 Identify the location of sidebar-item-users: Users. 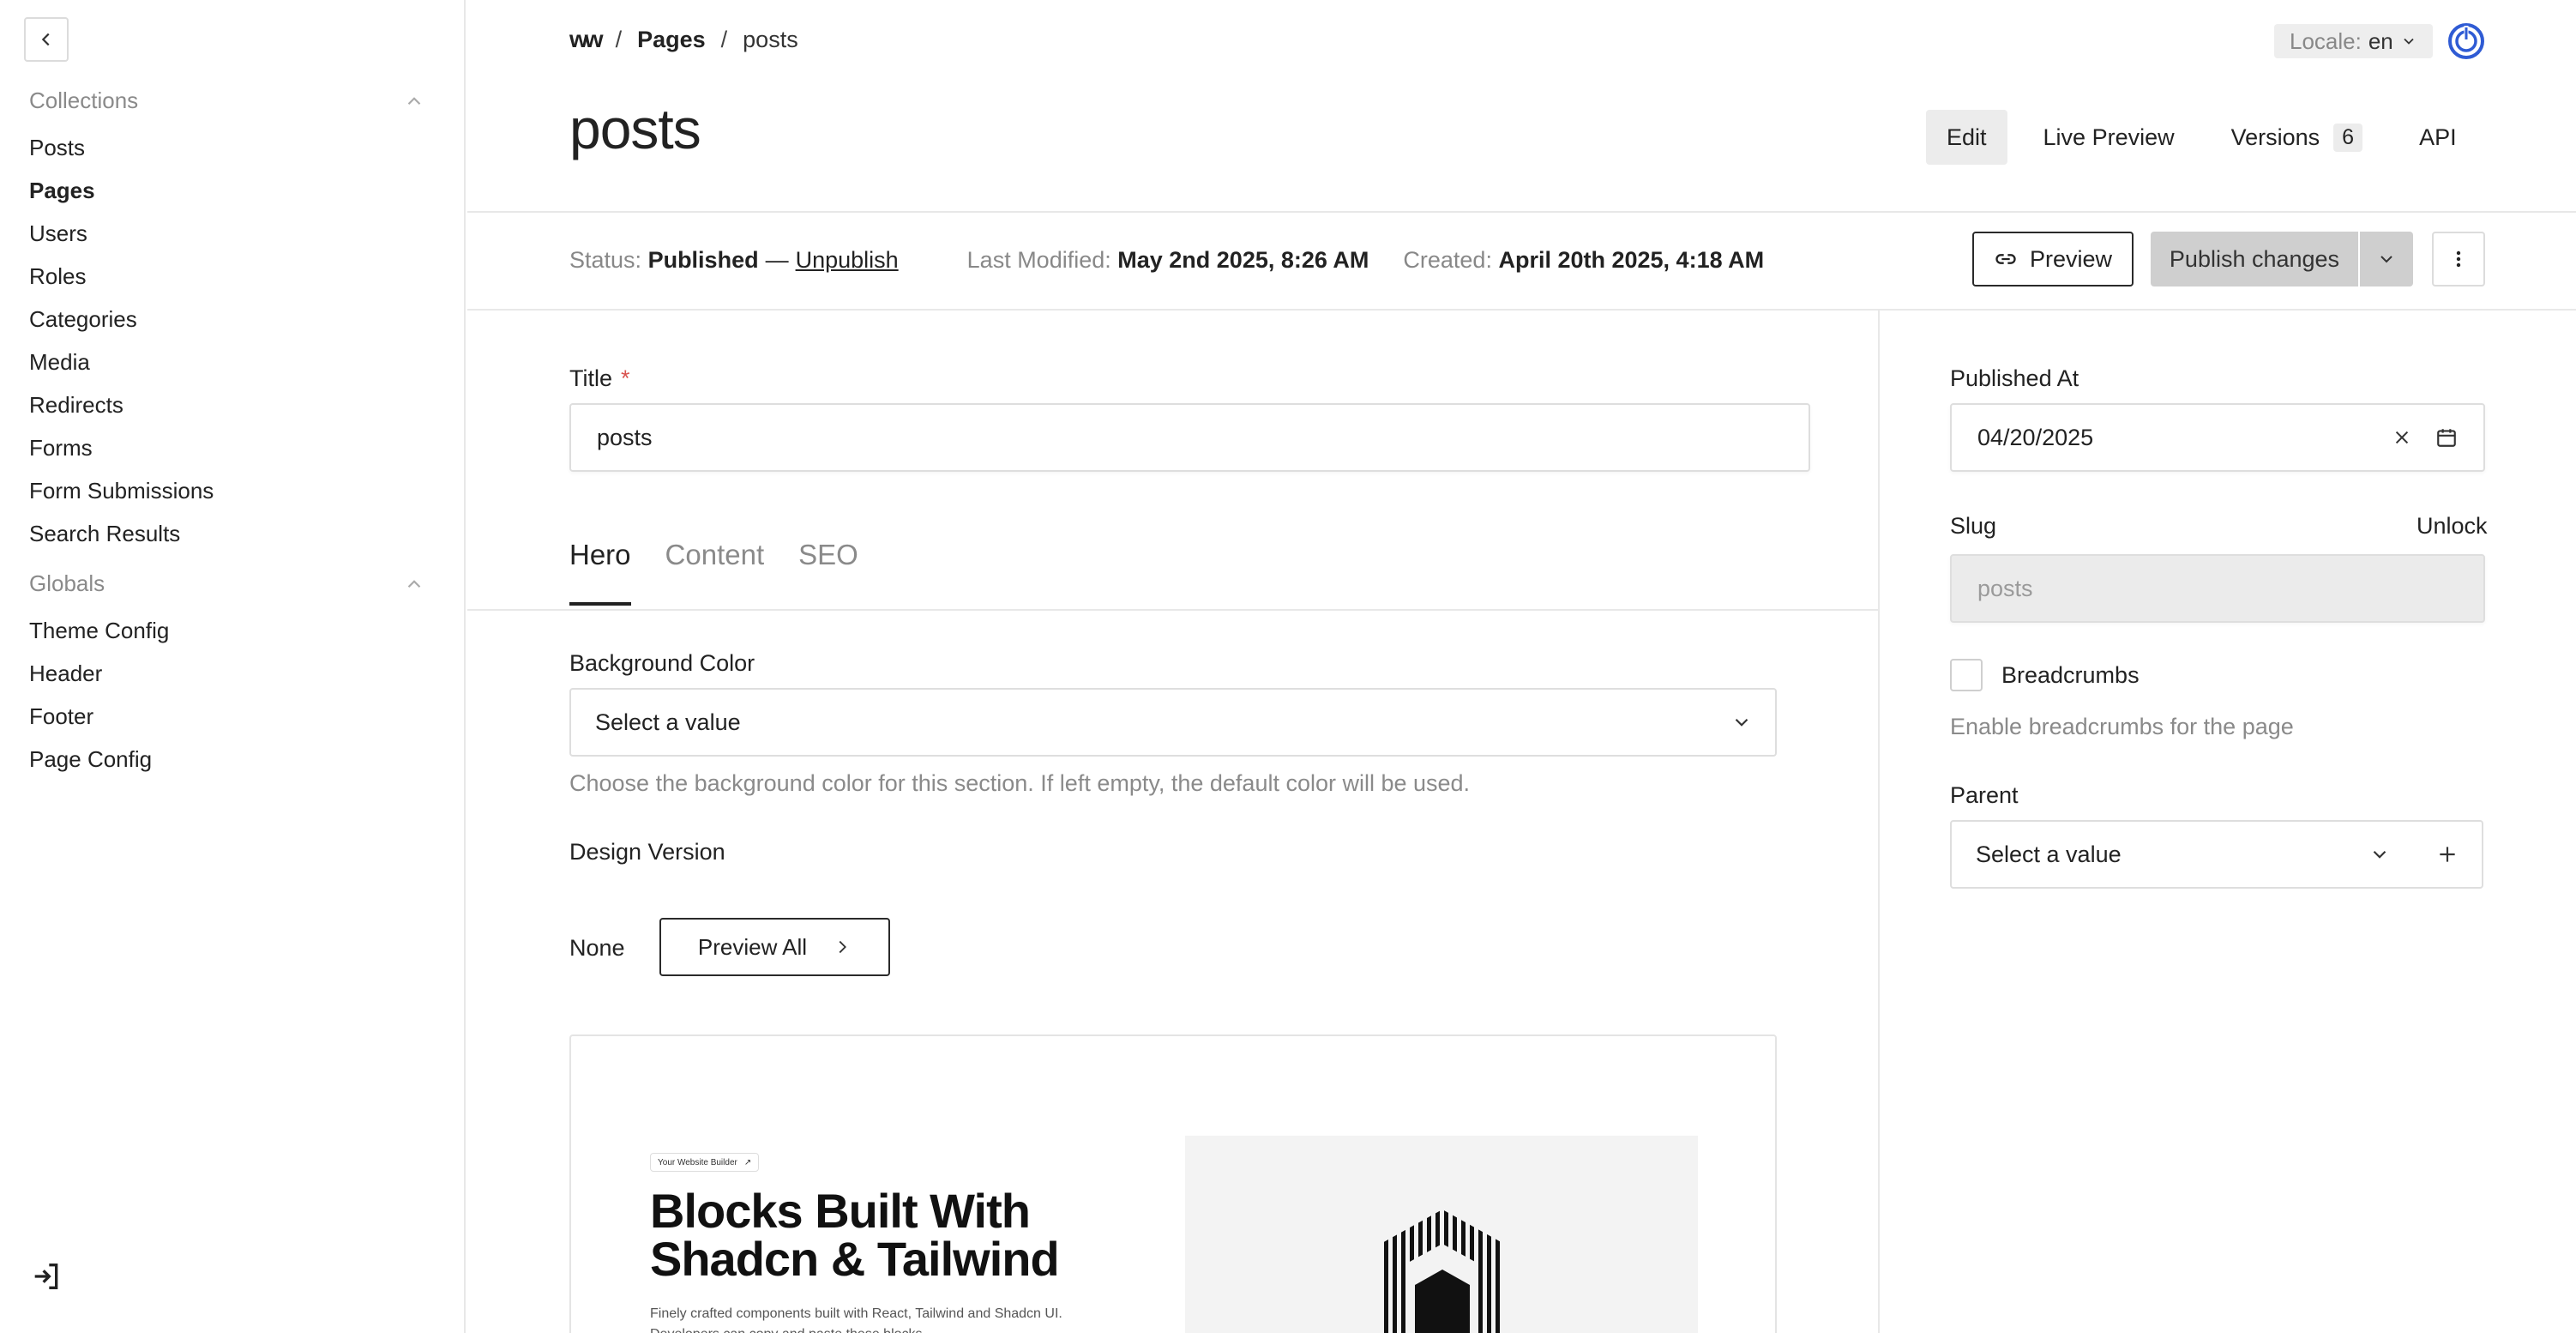
(58, 233).